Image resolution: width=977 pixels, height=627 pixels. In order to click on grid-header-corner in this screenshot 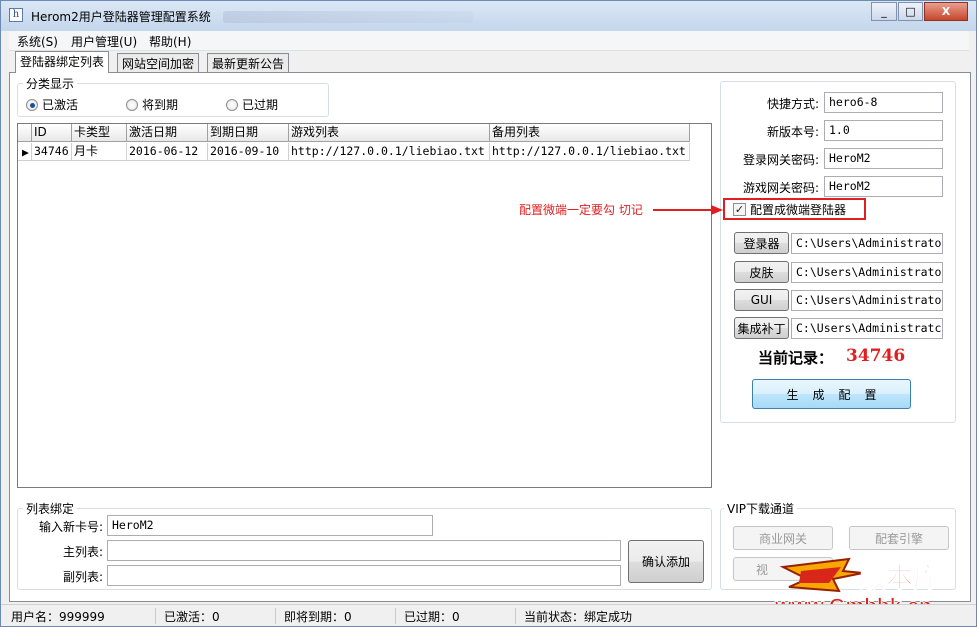, I will do `click(25, 133)`.